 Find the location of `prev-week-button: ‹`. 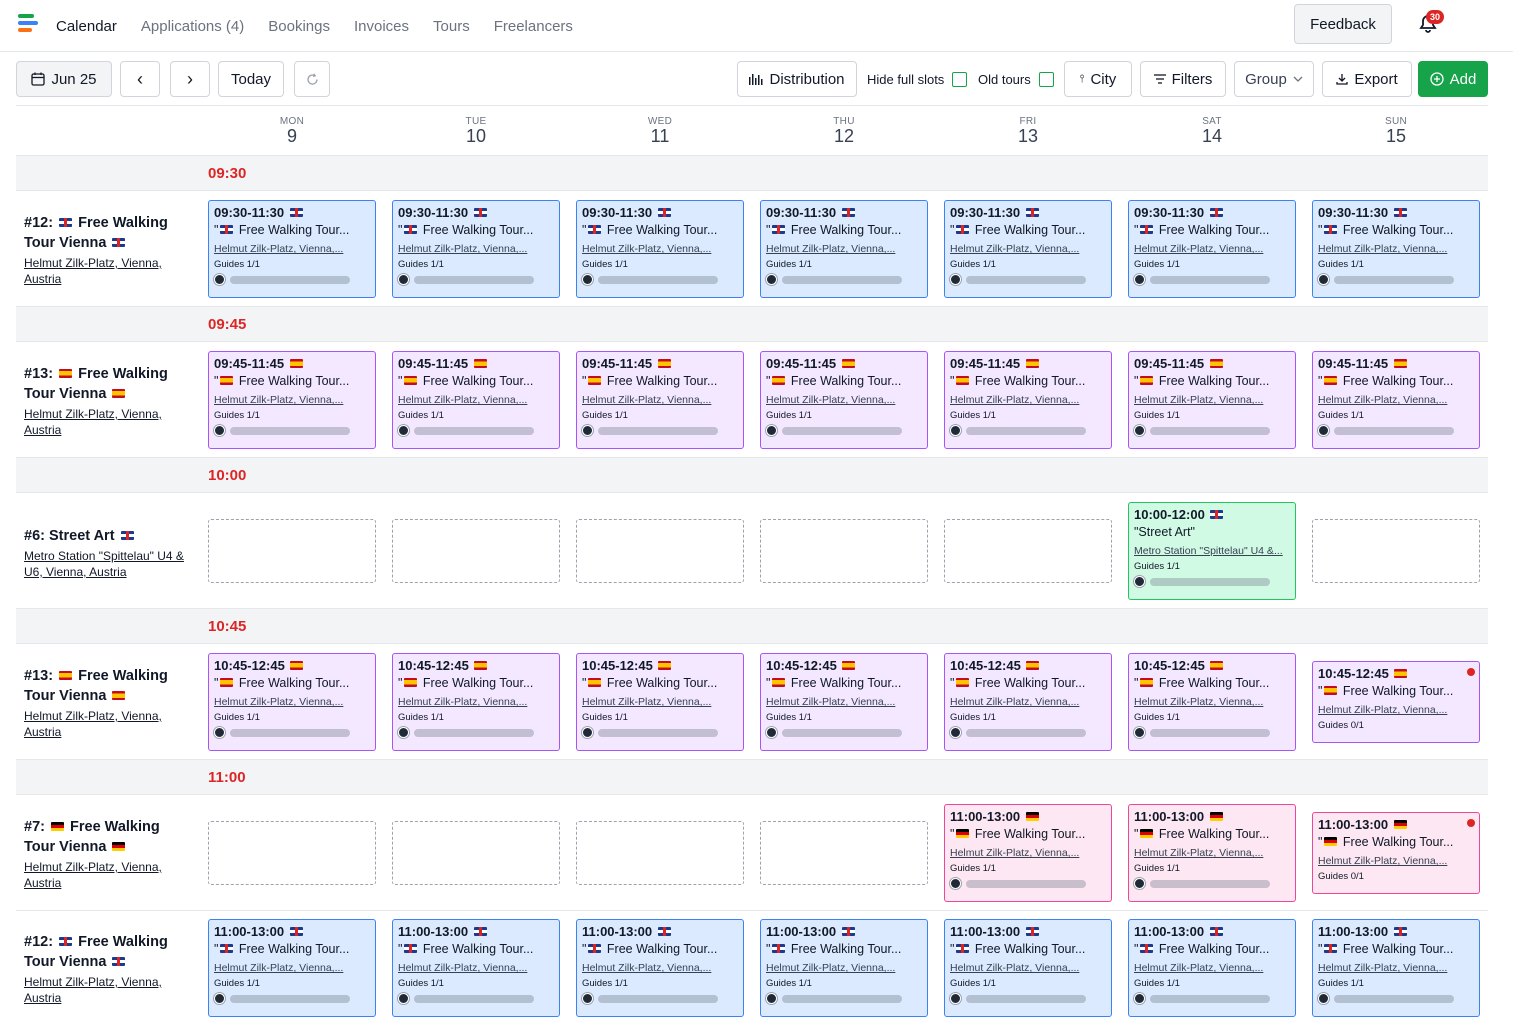

prev-week-button: ‹ is located at coordinates (140, 79).